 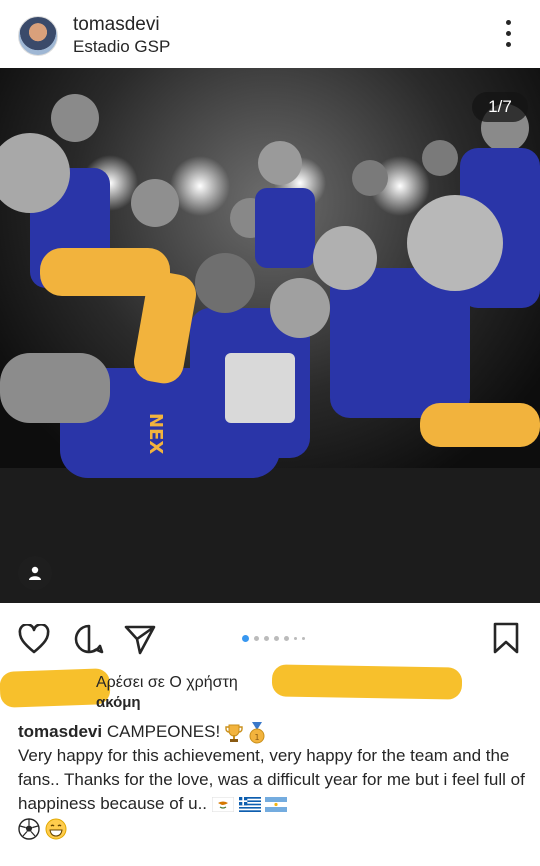 What do you see at coordinates (38, 36) in the screenshot?
I see `avatar` at bounding box center [38, 36].